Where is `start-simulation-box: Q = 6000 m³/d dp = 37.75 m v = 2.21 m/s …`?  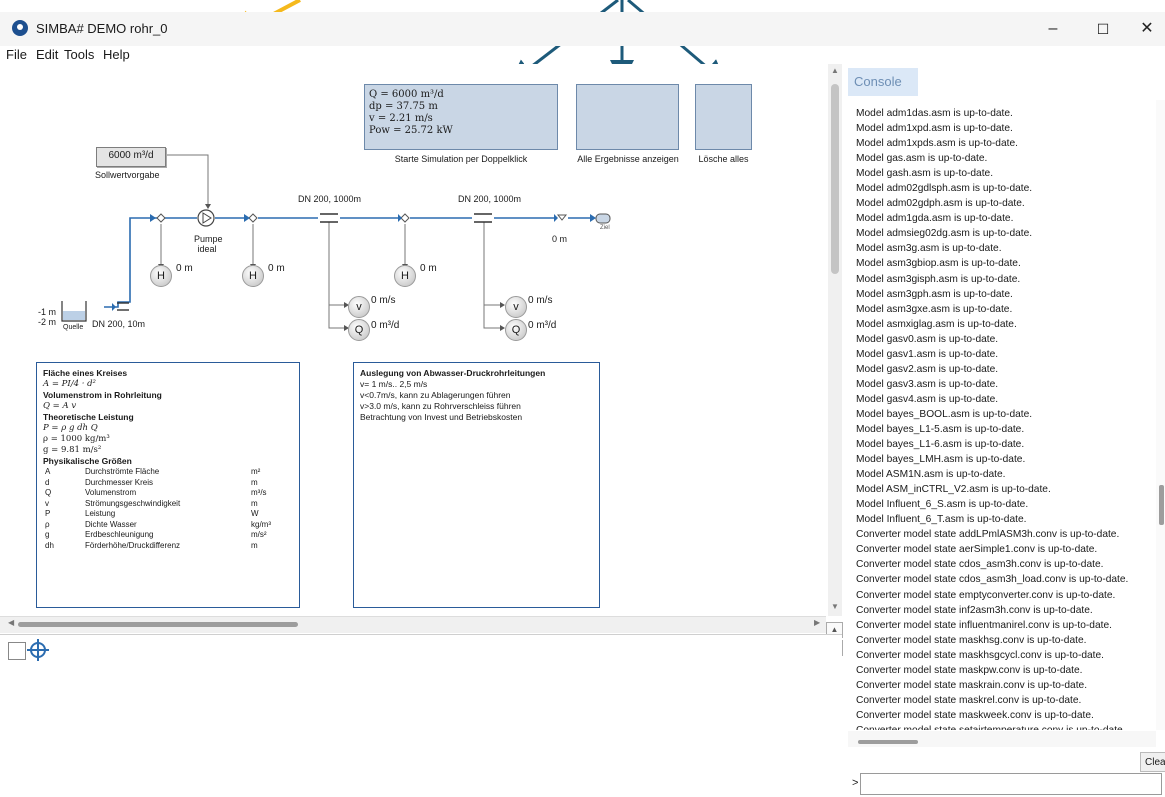
start-simulation-box: Q = 6000 m³/d dp = 37.75 m v = 2.21 m/s … is located at coordinates (461, 117).